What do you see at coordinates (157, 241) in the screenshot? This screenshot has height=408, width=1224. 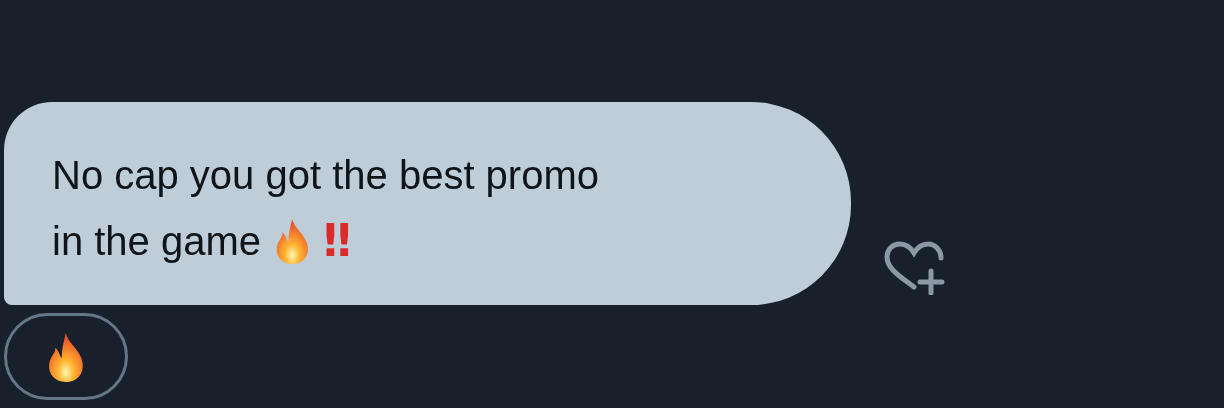 I see `message-text: in the game` at bounding box center [157, 241].